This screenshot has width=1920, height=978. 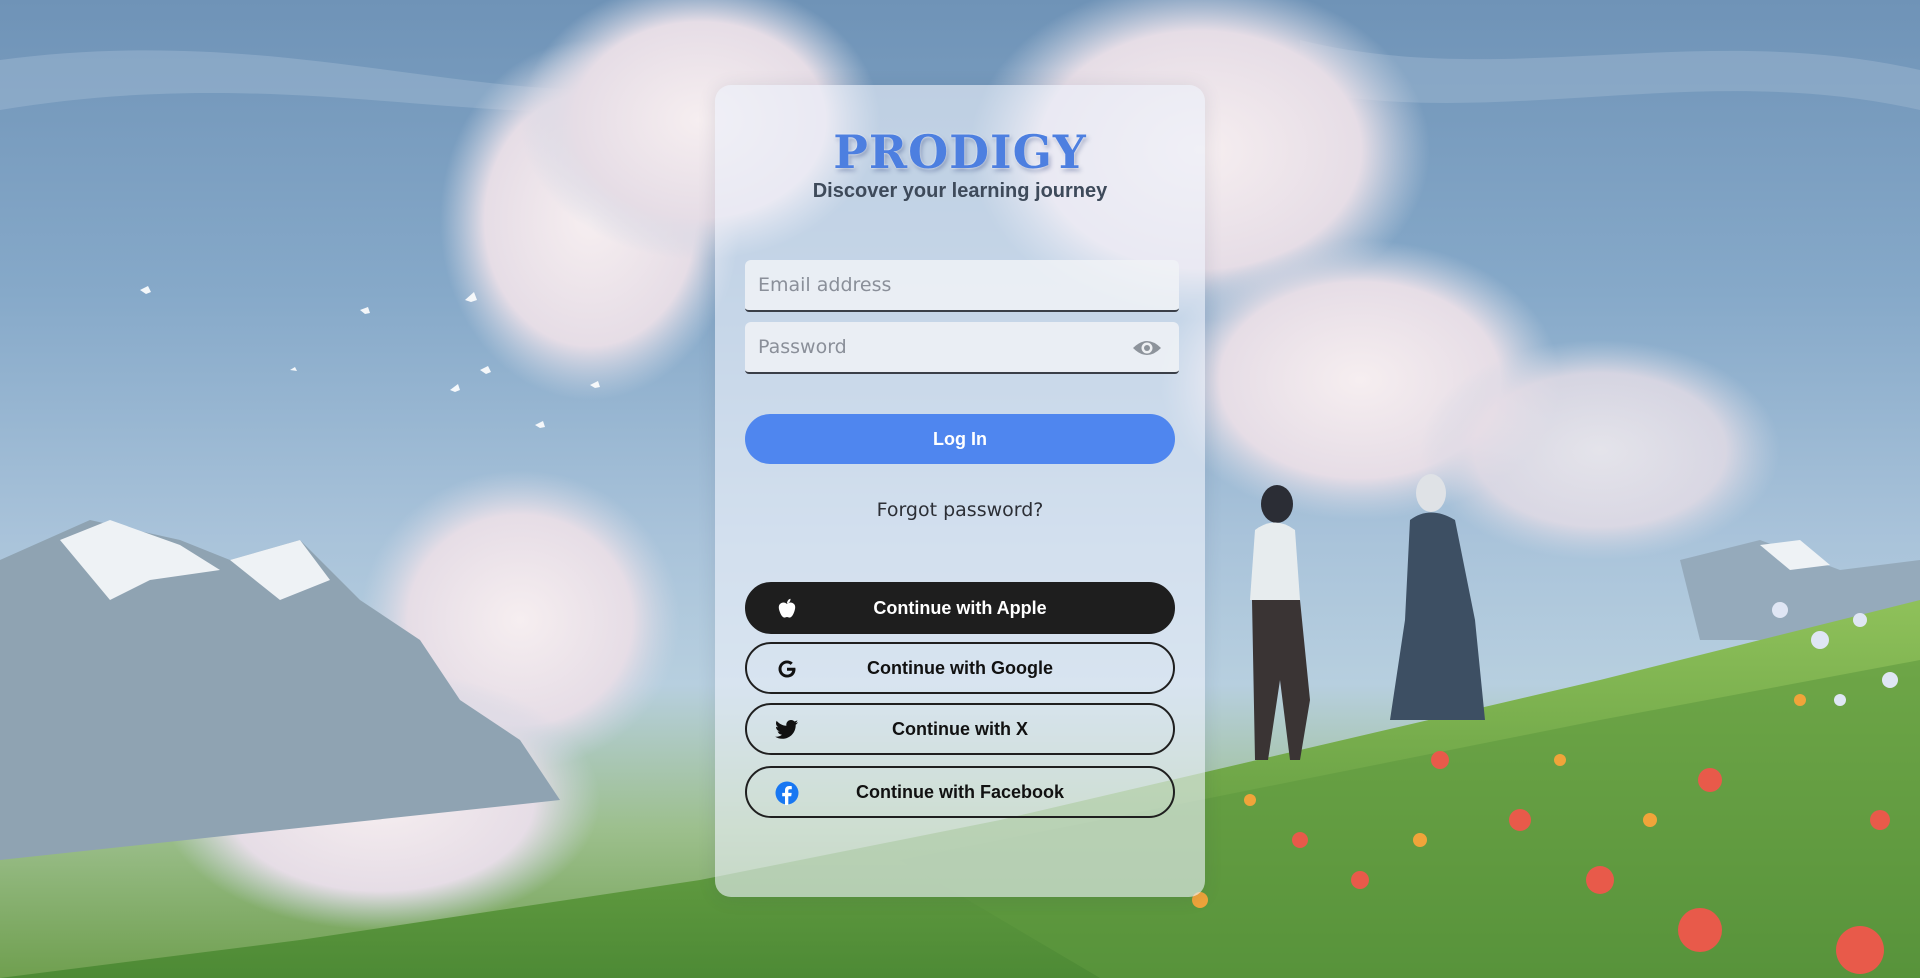 I want to click on brand-tagline: Discover your learning journey, so click(x=960, y=191).